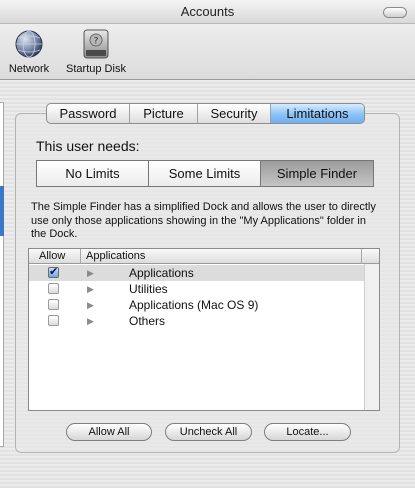 The width and height of the screenshot is (415, 488). Describe the element at coordinates (29, 69) in the screenshot. I see `toolbar-label-network: Network` at that location.